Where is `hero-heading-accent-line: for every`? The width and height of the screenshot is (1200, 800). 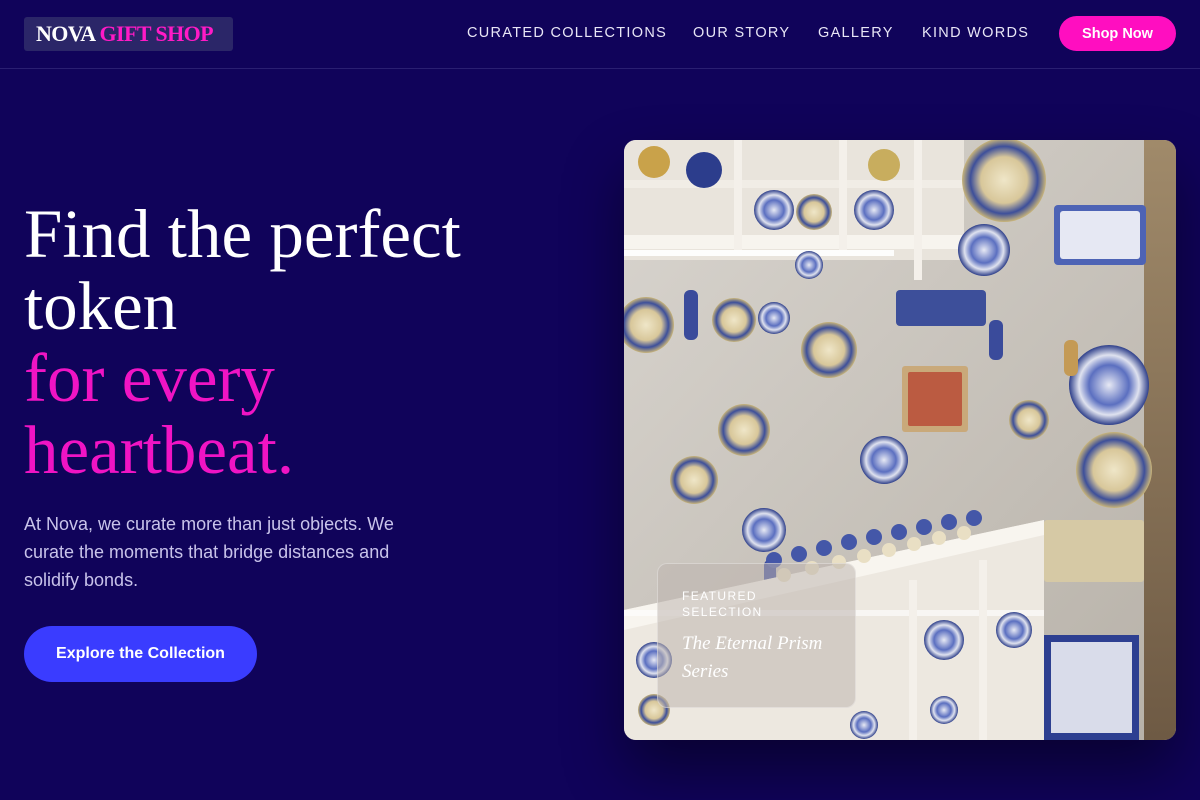 hero-heading-accent-line: for every is located at coordinates (149, 378).